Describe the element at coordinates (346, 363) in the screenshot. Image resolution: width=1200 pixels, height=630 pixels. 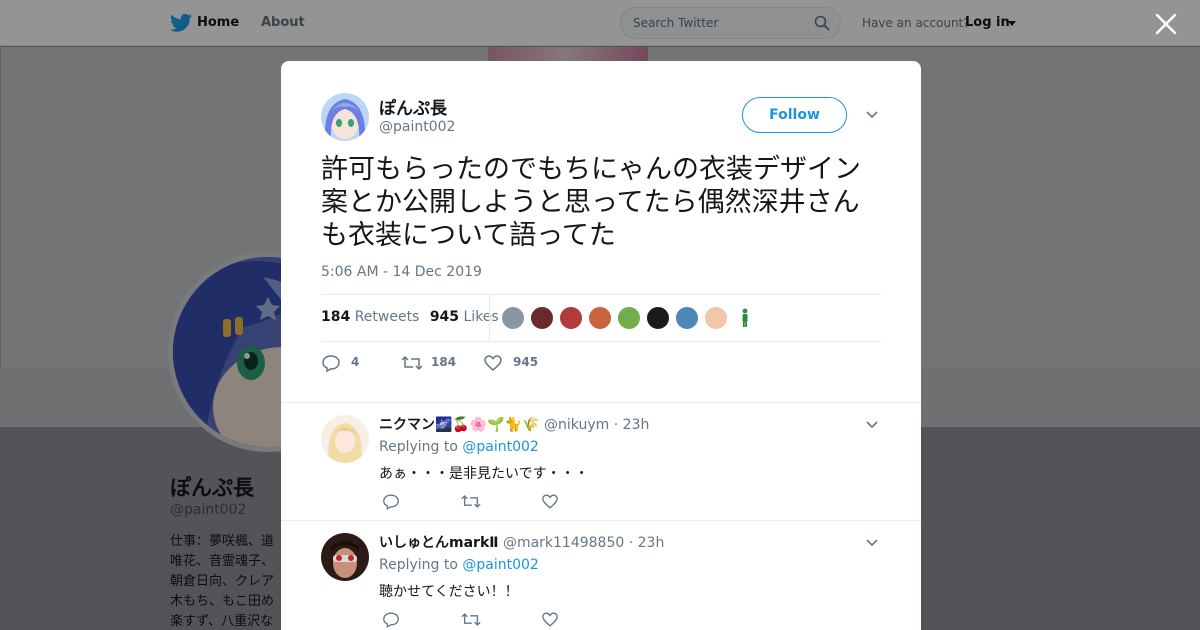
I see `reply-button: 4` at that location.